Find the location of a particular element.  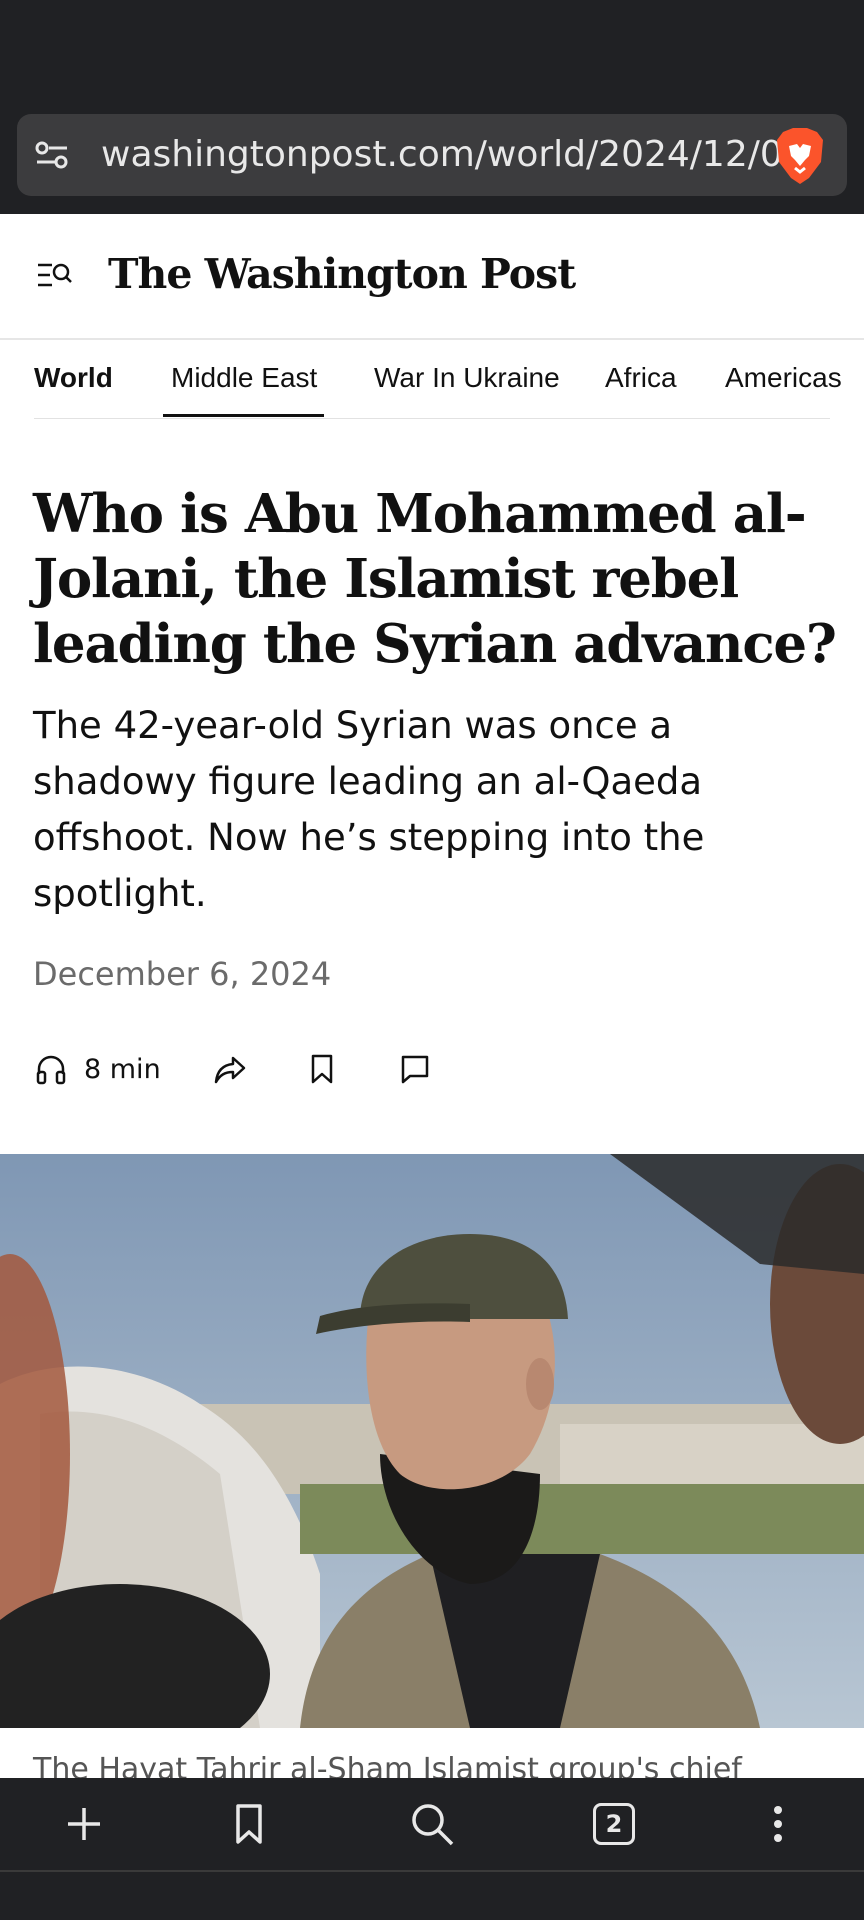

menu-search-icon is located at coordinates (54, 276).